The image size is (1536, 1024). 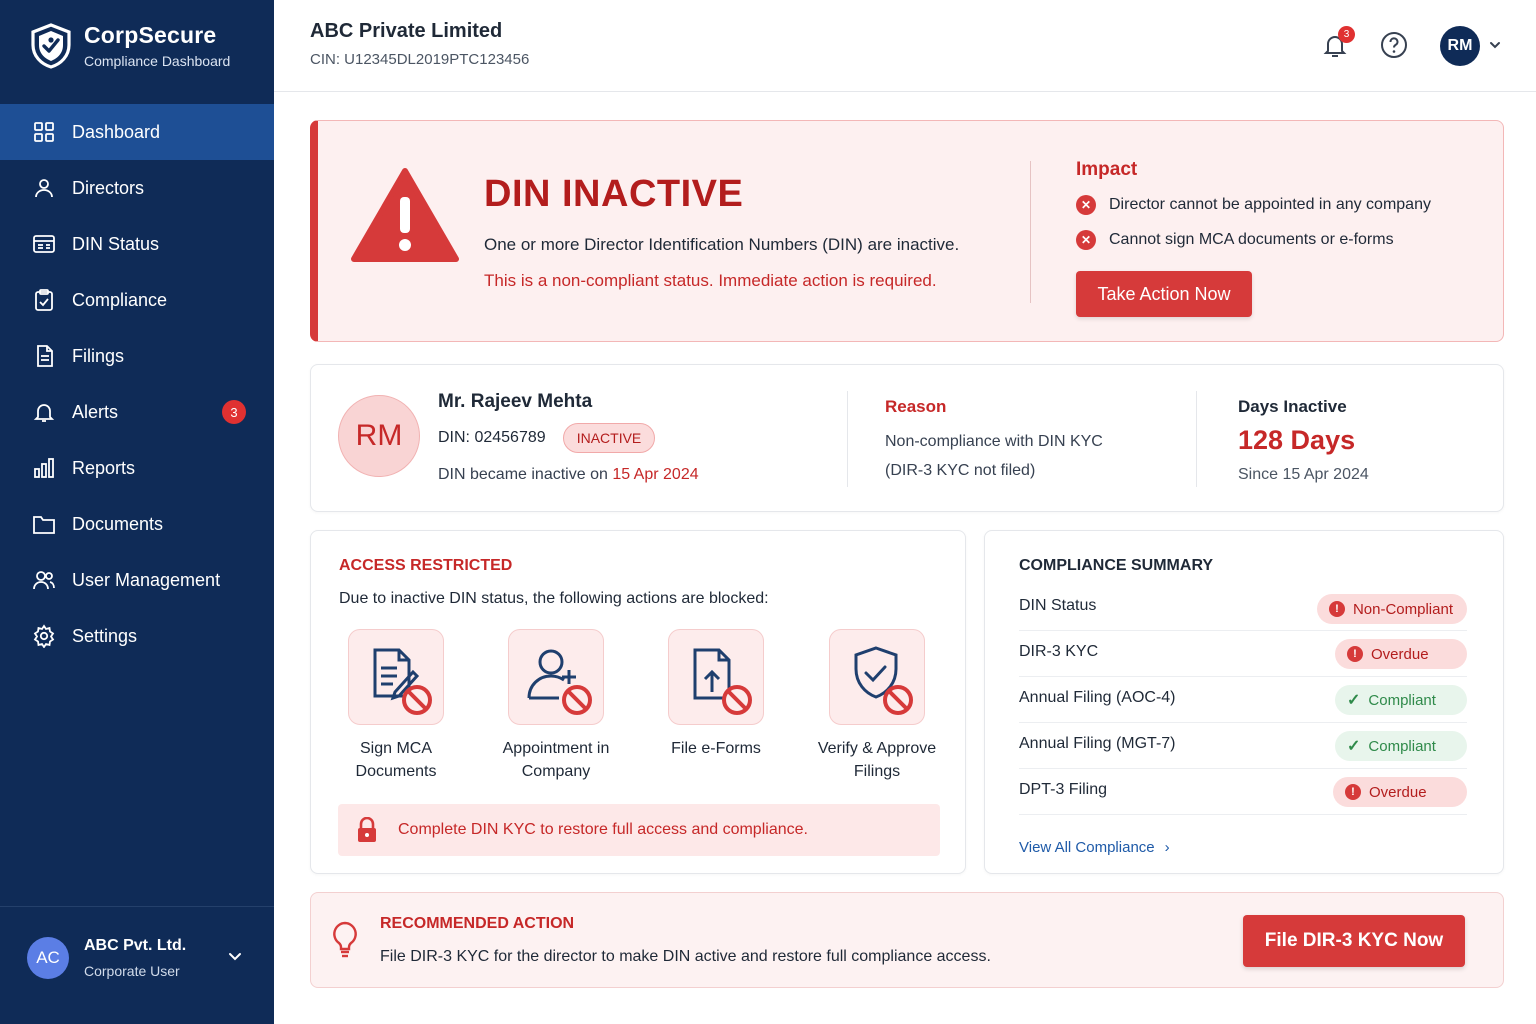 What do you see at coordinates (1354, 941) in the screenshot?
I see `file-dir3-kyc-button: File DIR-3 KYC Now` at bounding box center [1354, 941].